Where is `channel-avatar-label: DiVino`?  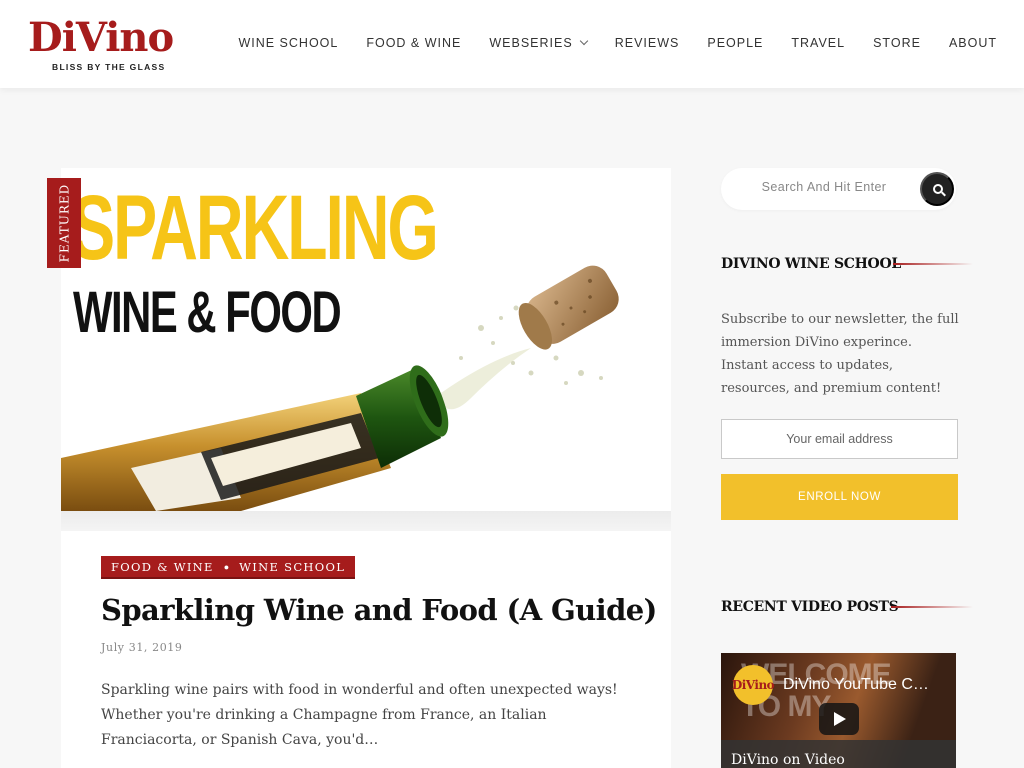 channel-avatar-label: DiVino is located at coordinates (753, 685).